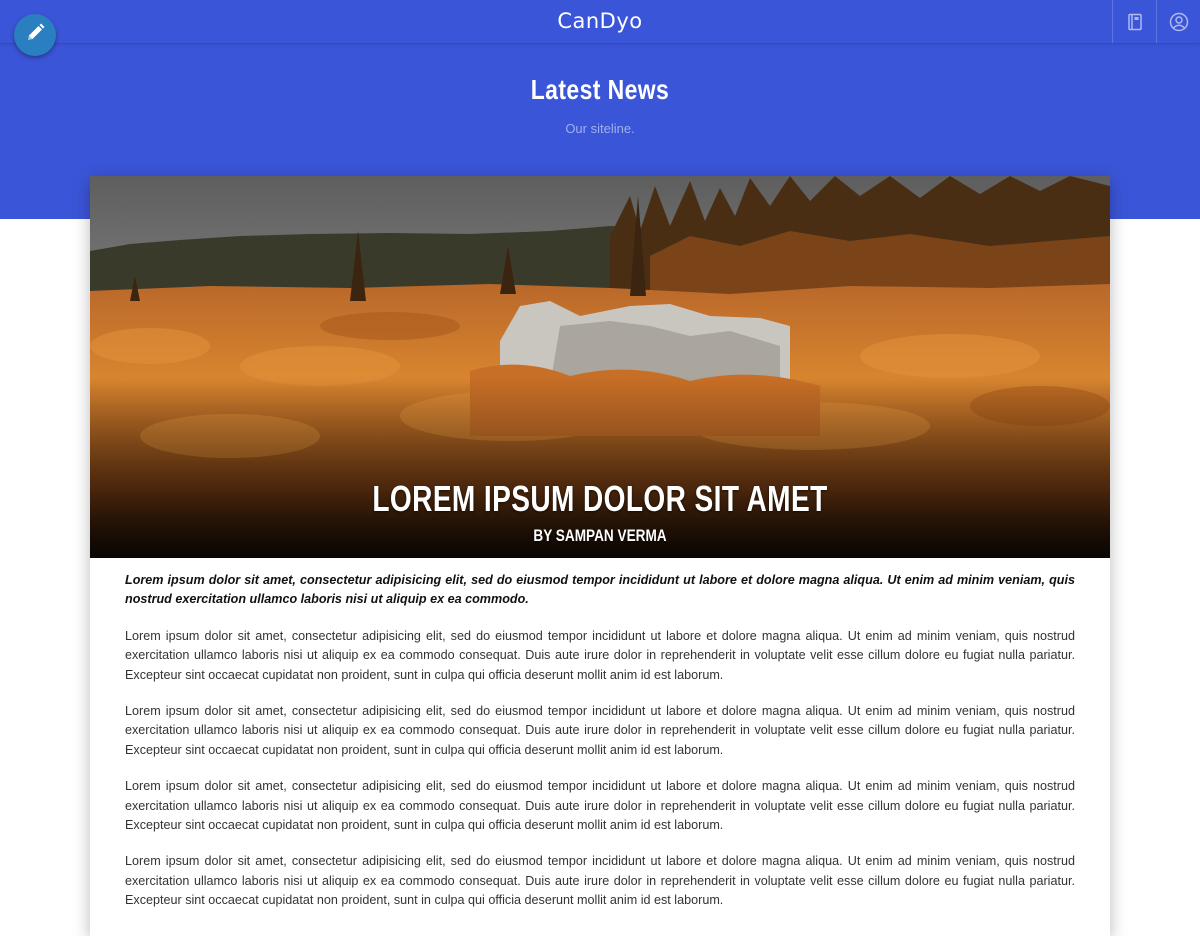 This screenshot has height=936, width=1200. I want to click on brand-logo: CanDyo, so click(600, 21).